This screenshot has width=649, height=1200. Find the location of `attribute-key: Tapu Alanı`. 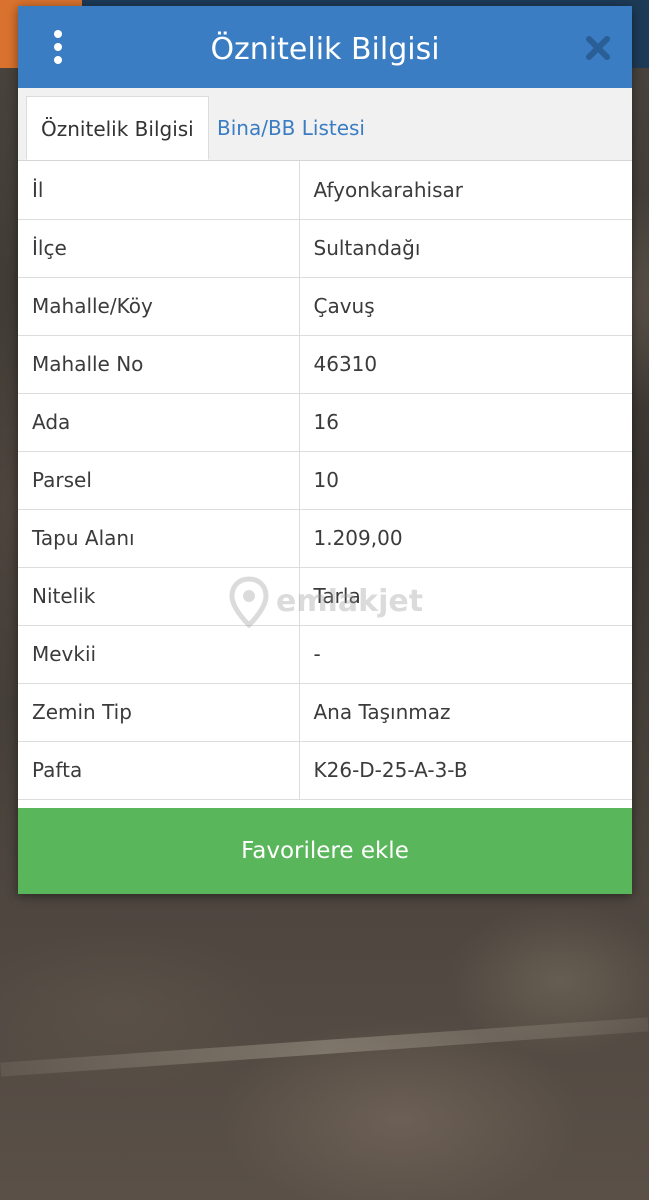

attribute-key: Tapu Alanı is located at coordinates (159, 538).